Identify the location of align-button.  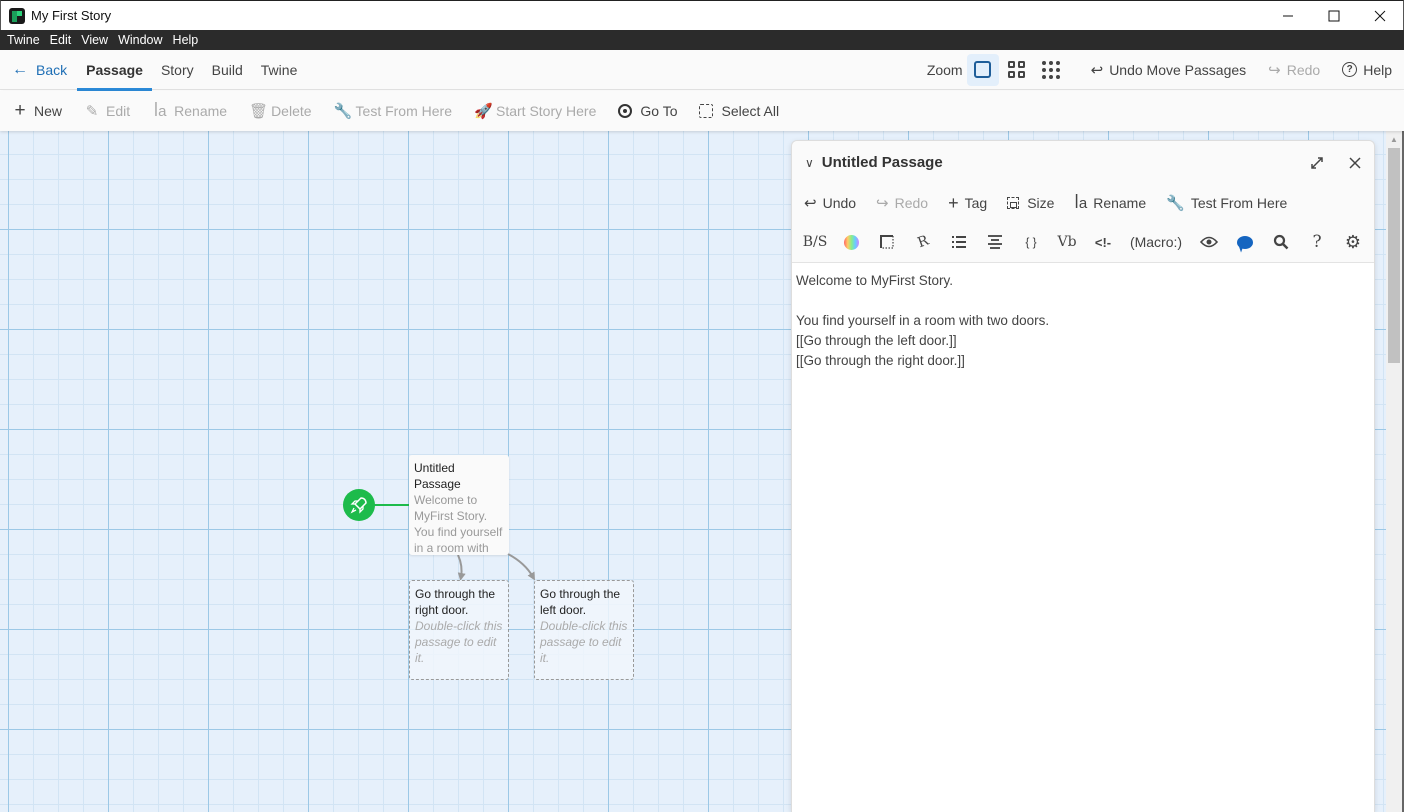
(995, 242).